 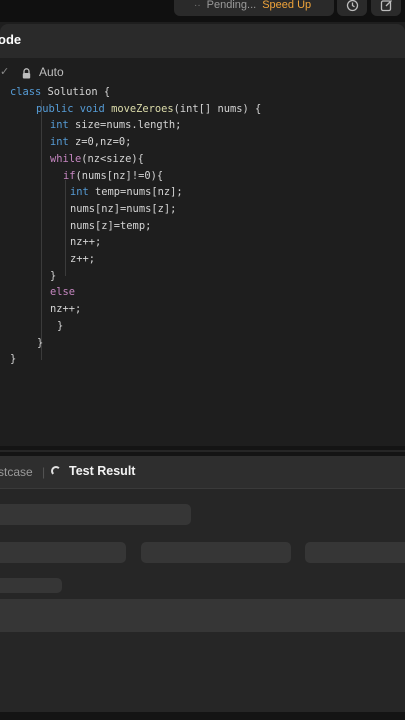 I want to click on code-line: int size=nums.length;, so click(x=115, y=125).